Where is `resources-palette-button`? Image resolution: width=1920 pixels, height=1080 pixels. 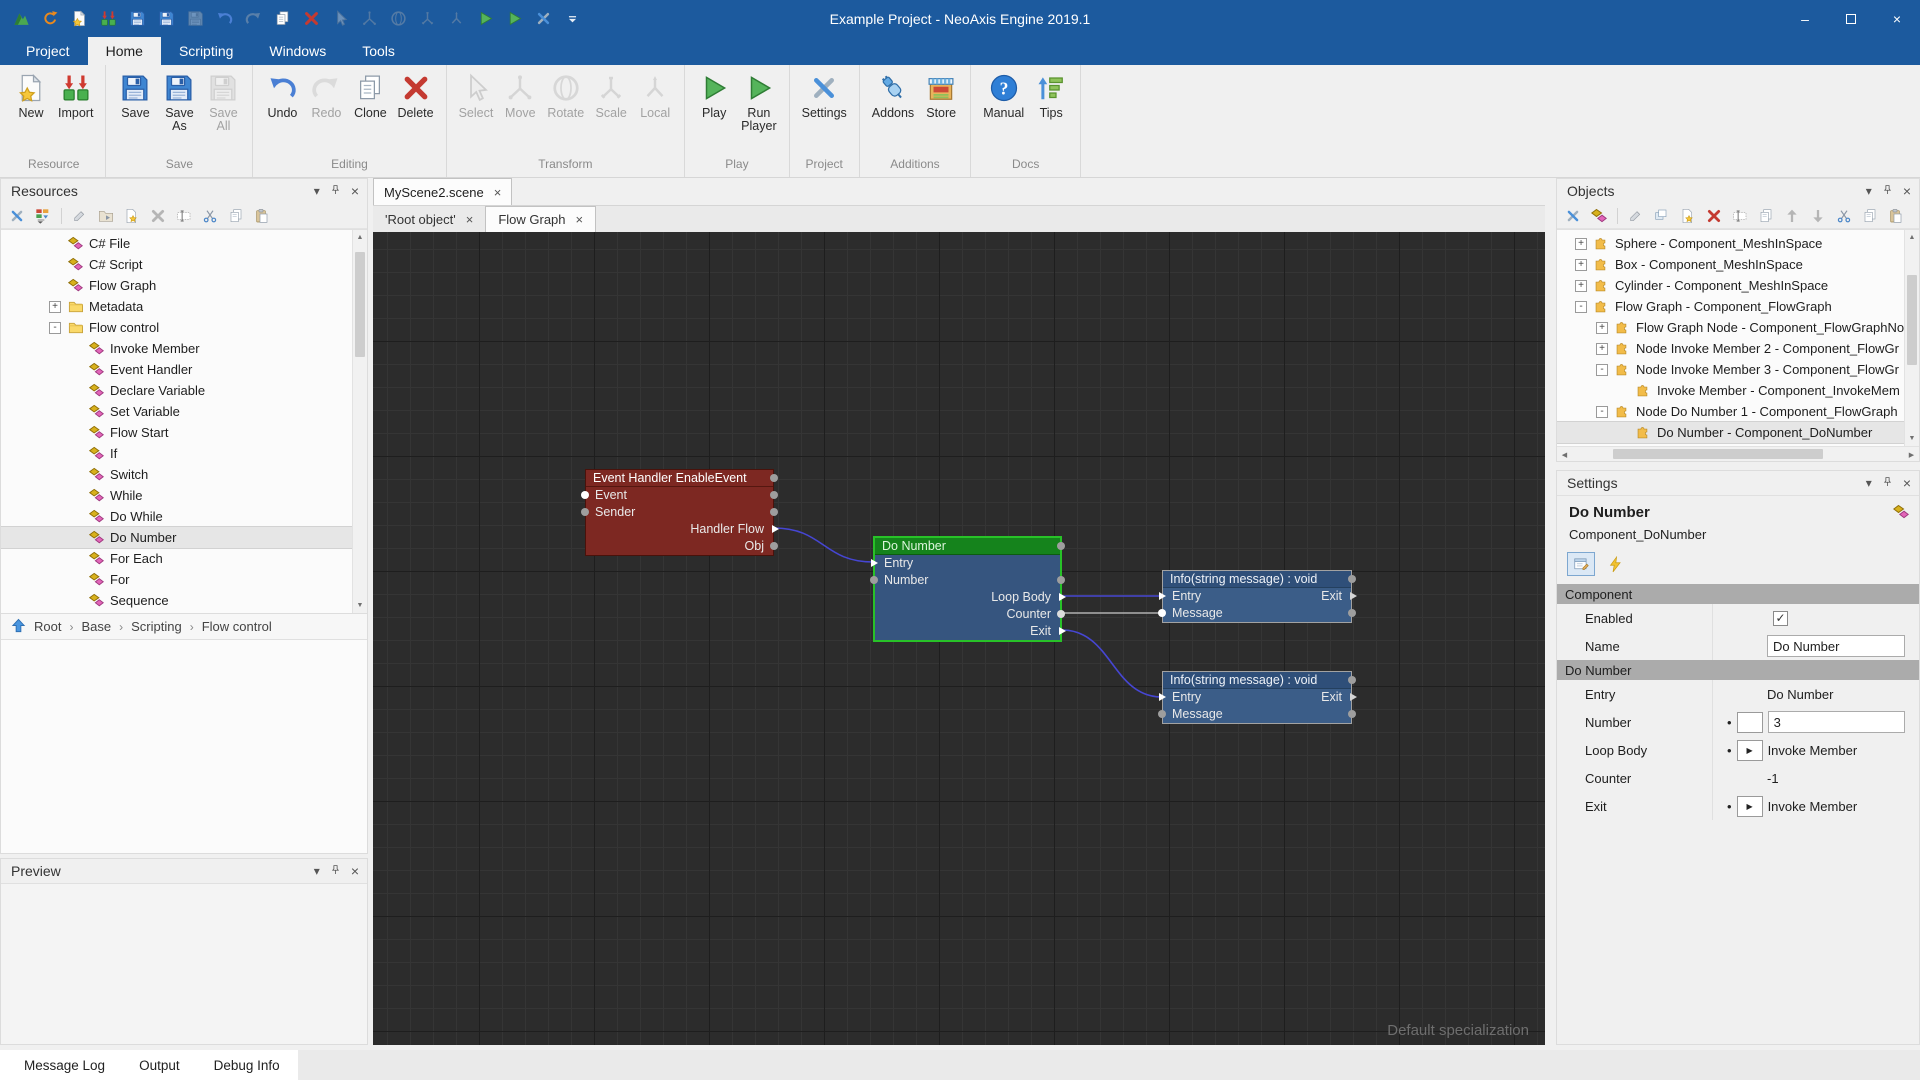
resources-palette-button is located at coordinates (43, 216).